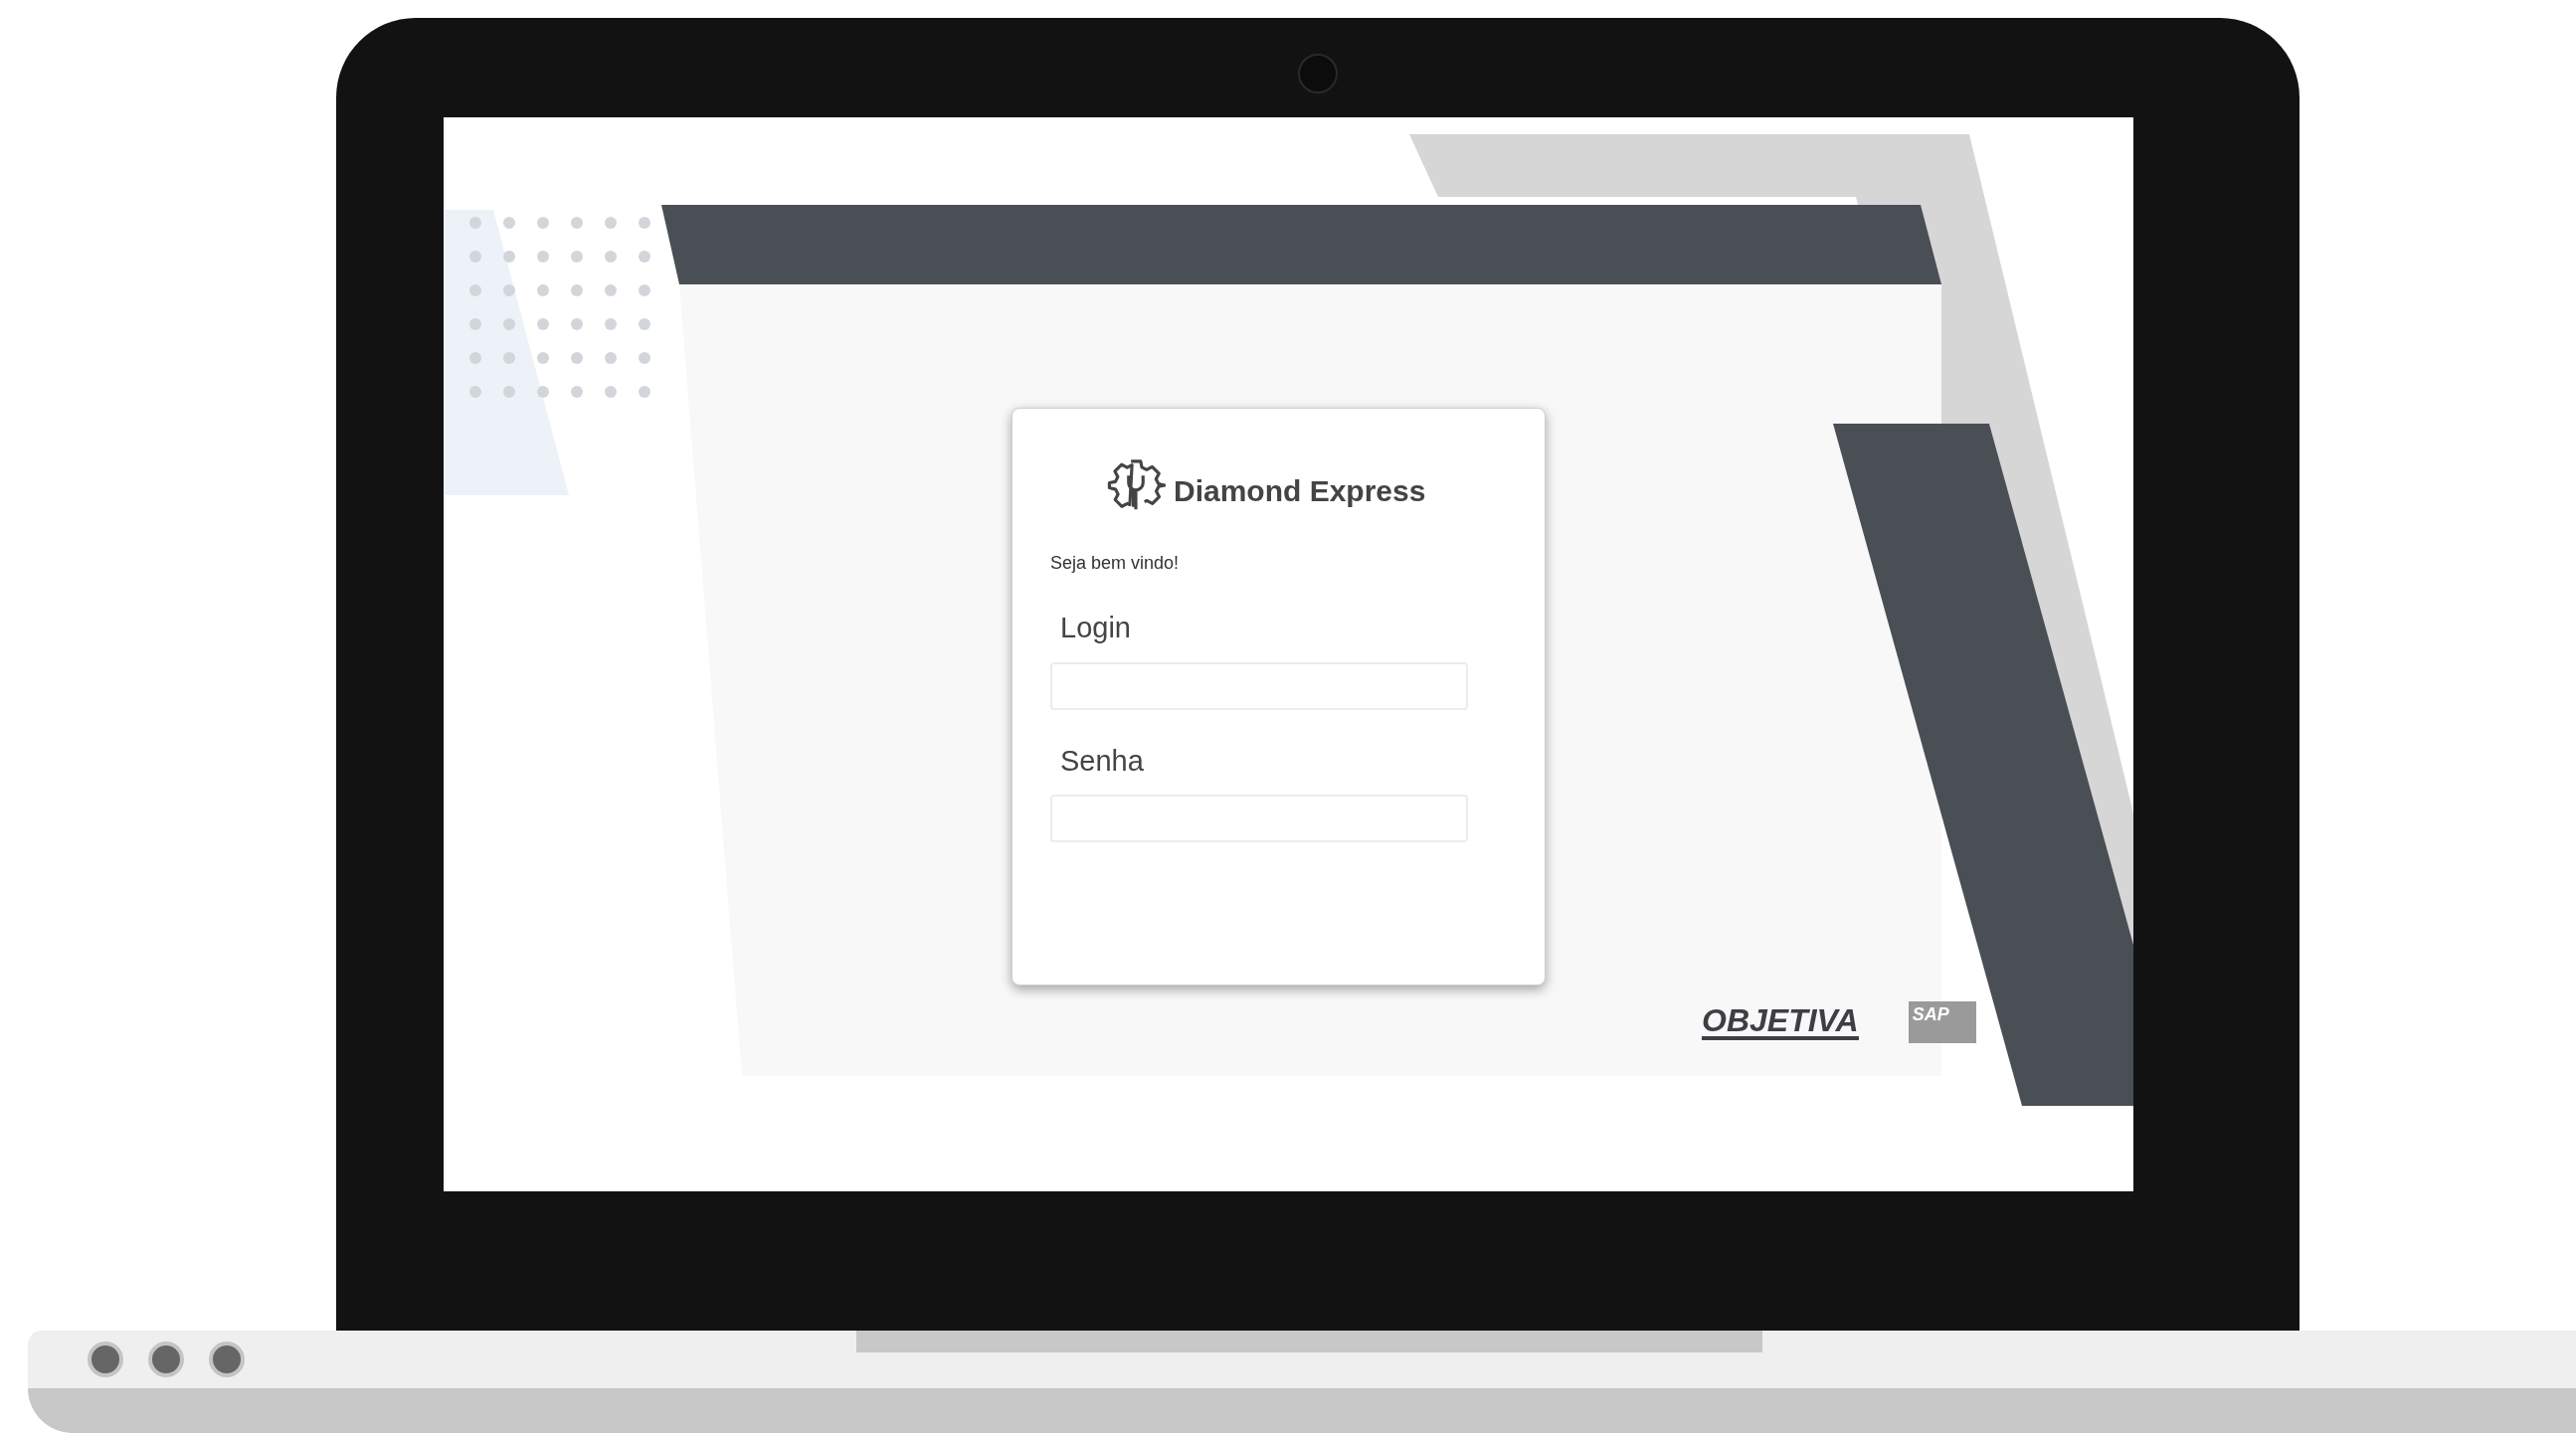 This screenshot has height=1433, width=2576. What do you see at coordinates (1300, 490) in the screenshot?
I see `brand-title: Diamond Express` at bounding box center [1300, 490].